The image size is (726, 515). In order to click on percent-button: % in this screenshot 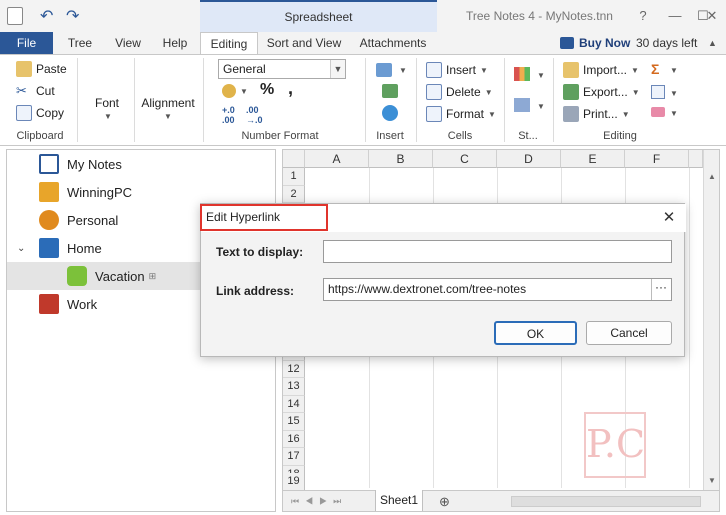, I will do `click(267, 90)`.